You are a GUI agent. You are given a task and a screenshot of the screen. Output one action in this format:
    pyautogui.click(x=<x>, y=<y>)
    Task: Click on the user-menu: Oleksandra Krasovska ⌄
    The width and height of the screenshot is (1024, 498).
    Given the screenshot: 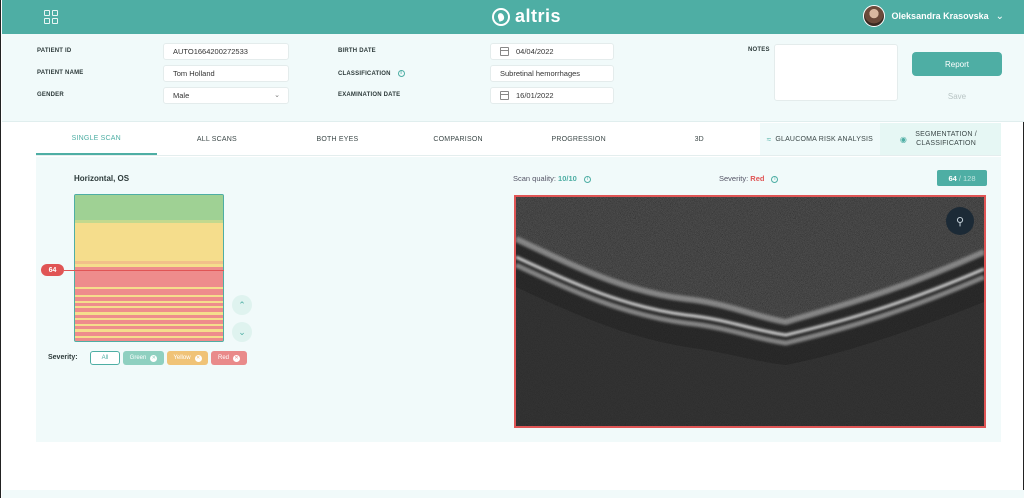 What is the action you would take?
    pyautogui.click(x=933, y=16)
    